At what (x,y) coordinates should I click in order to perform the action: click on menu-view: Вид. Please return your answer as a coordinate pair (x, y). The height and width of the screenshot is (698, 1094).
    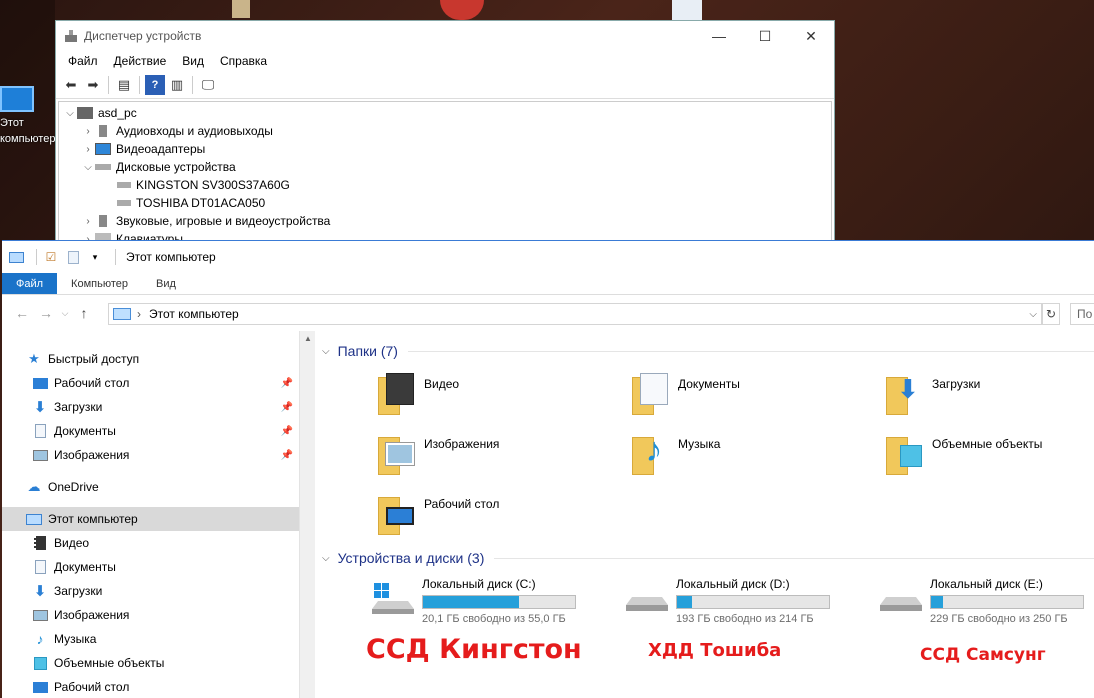
    Looking at the image, I should click on (193, 61).